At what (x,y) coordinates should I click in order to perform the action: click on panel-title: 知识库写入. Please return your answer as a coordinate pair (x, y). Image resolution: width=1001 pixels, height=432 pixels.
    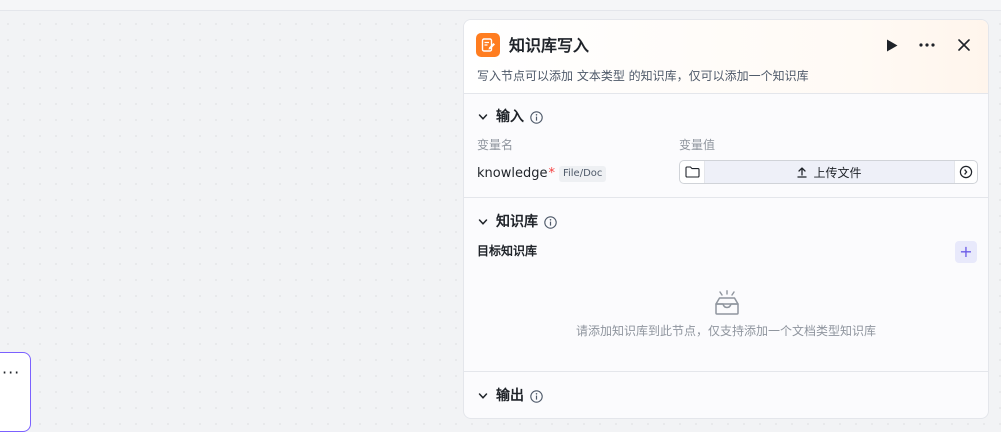
    Looking at the image, I should click on (549, 45).